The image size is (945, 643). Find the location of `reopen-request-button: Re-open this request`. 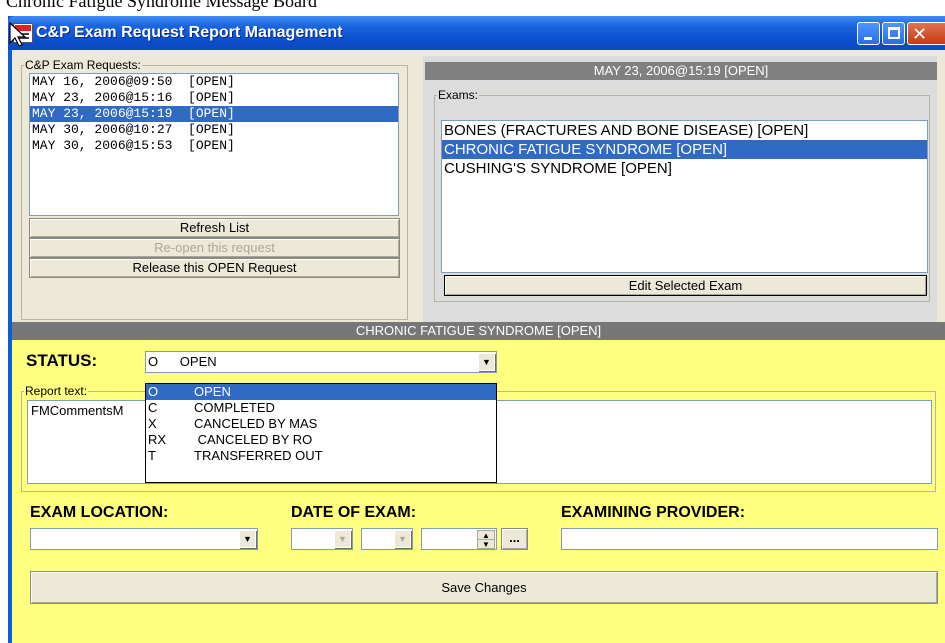

reopen-request-button: Re-open this request is located at coordinates (214, 248).